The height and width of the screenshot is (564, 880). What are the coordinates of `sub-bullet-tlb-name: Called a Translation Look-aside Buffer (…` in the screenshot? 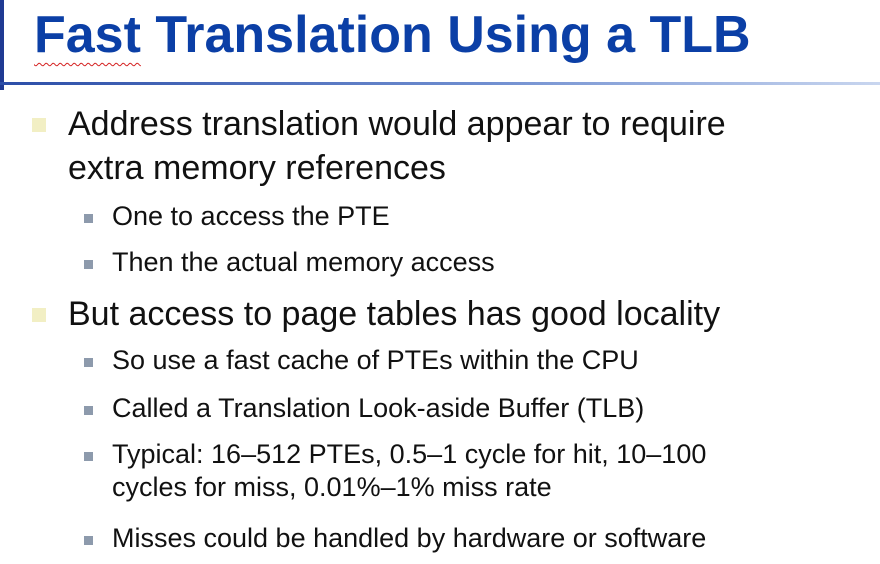 It's located at (468, 408).